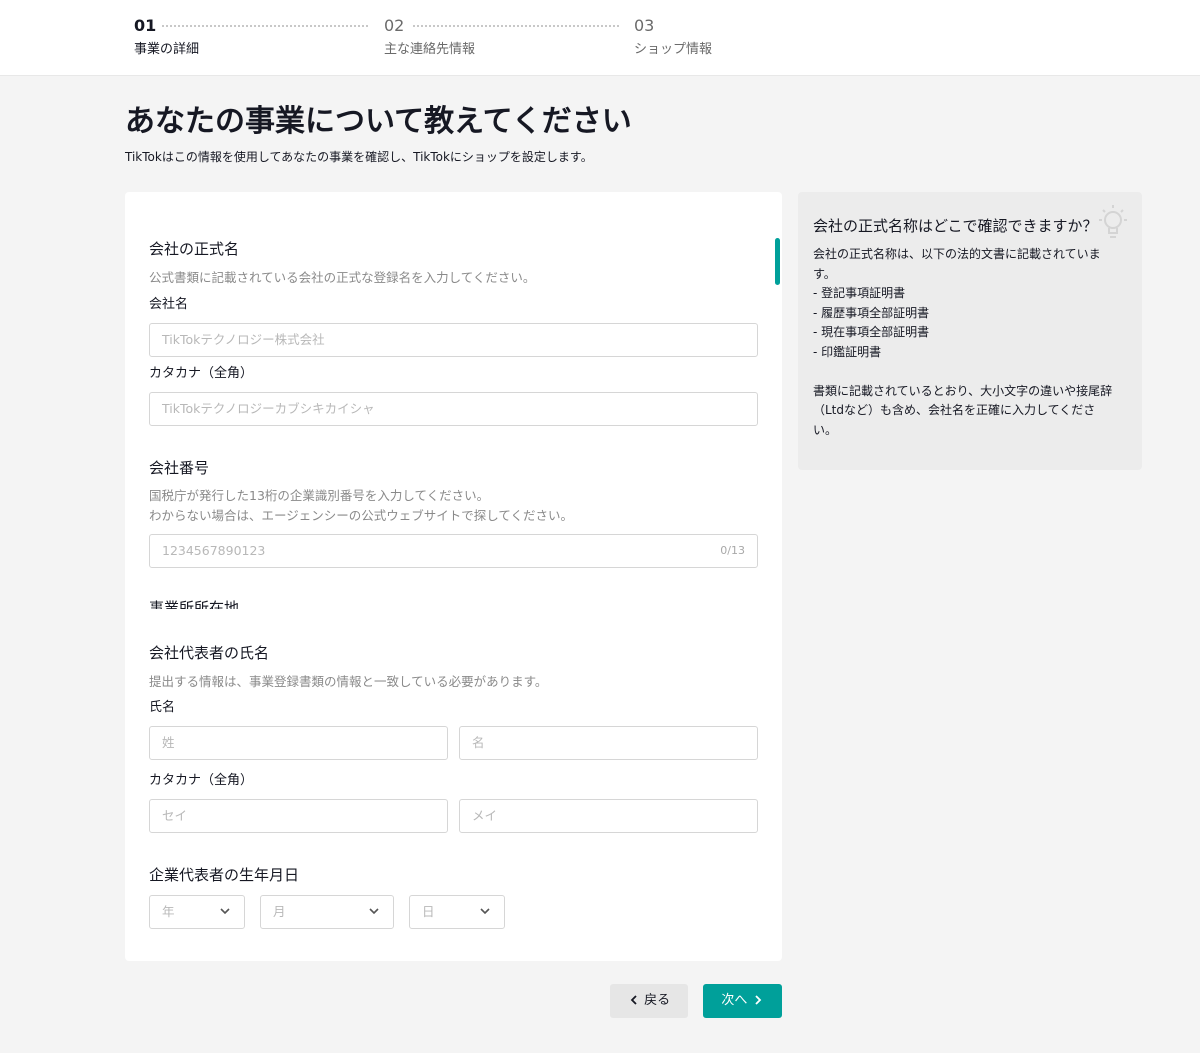 The image size is (1200, 1053). Describe the element at coordinates (968, 372) in the screenshot. I see `help-line` at that location.